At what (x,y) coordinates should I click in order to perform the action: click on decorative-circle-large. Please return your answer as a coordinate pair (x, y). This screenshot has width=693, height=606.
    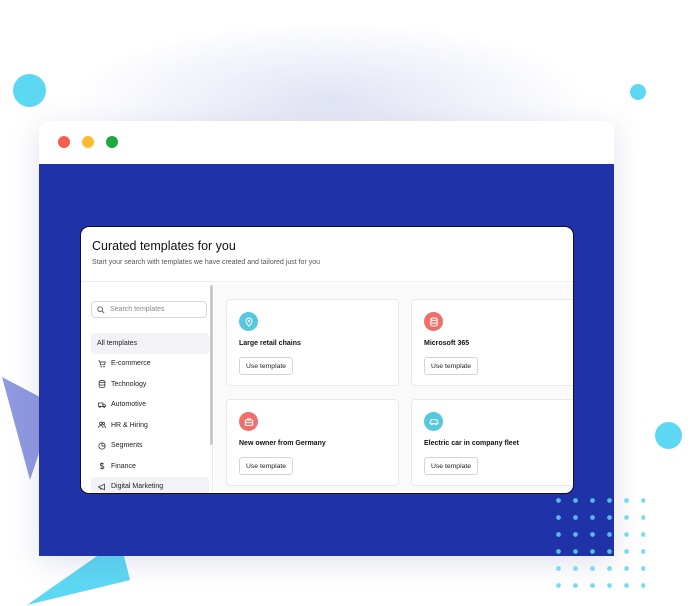
    Looking at the image, I should click on (29, 90).